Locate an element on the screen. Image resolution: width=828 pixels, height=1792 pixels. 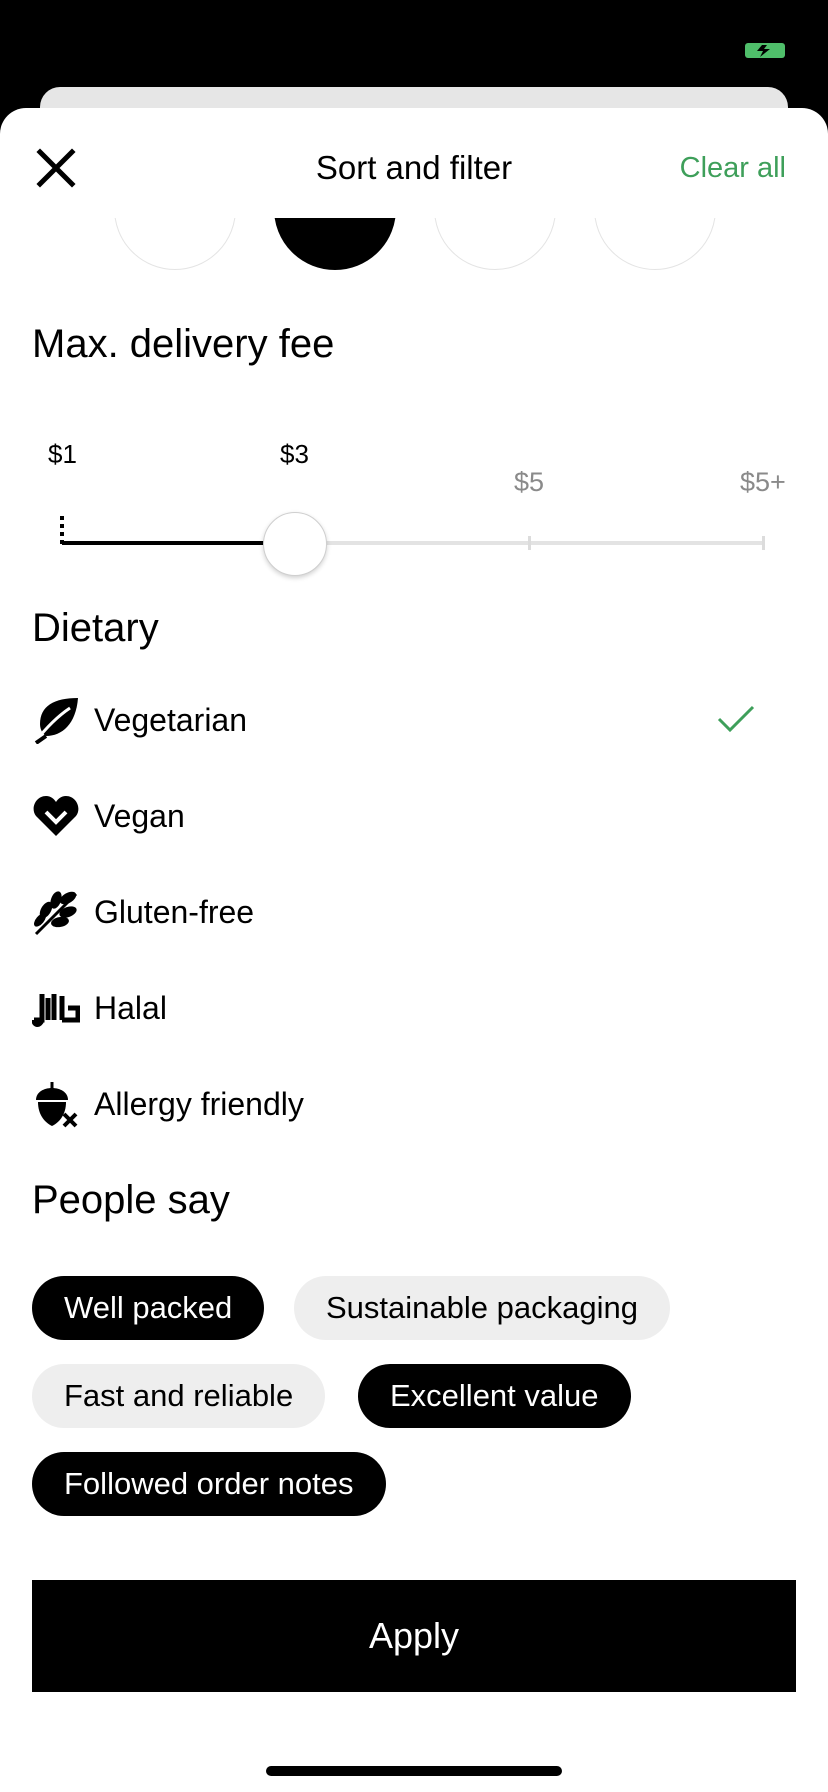
battery-icon is located at coordinates (765, 50).